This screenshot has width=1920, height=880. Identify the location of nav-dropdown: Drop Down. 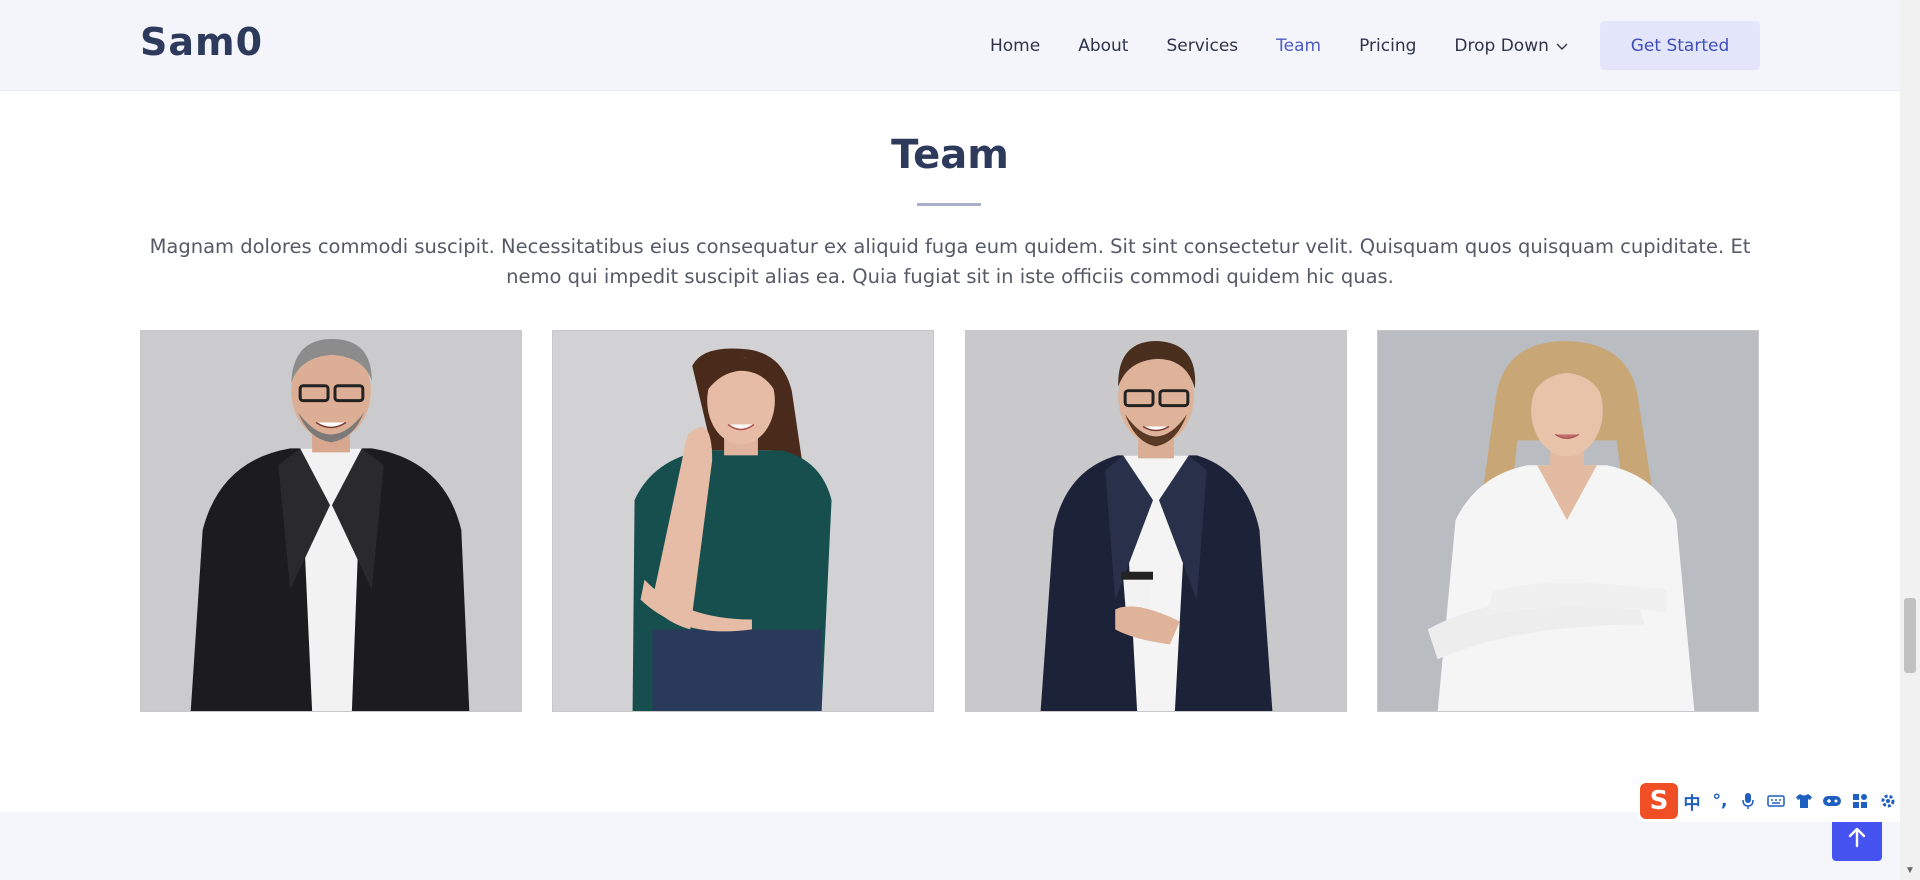
(1511, 46).